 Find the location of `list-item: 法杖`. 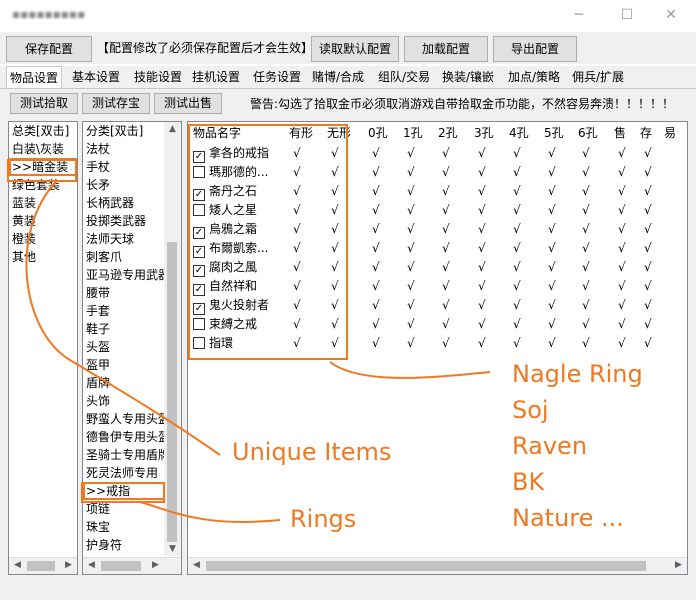

list-item: 法杖 is located at coordinates (124, 149).